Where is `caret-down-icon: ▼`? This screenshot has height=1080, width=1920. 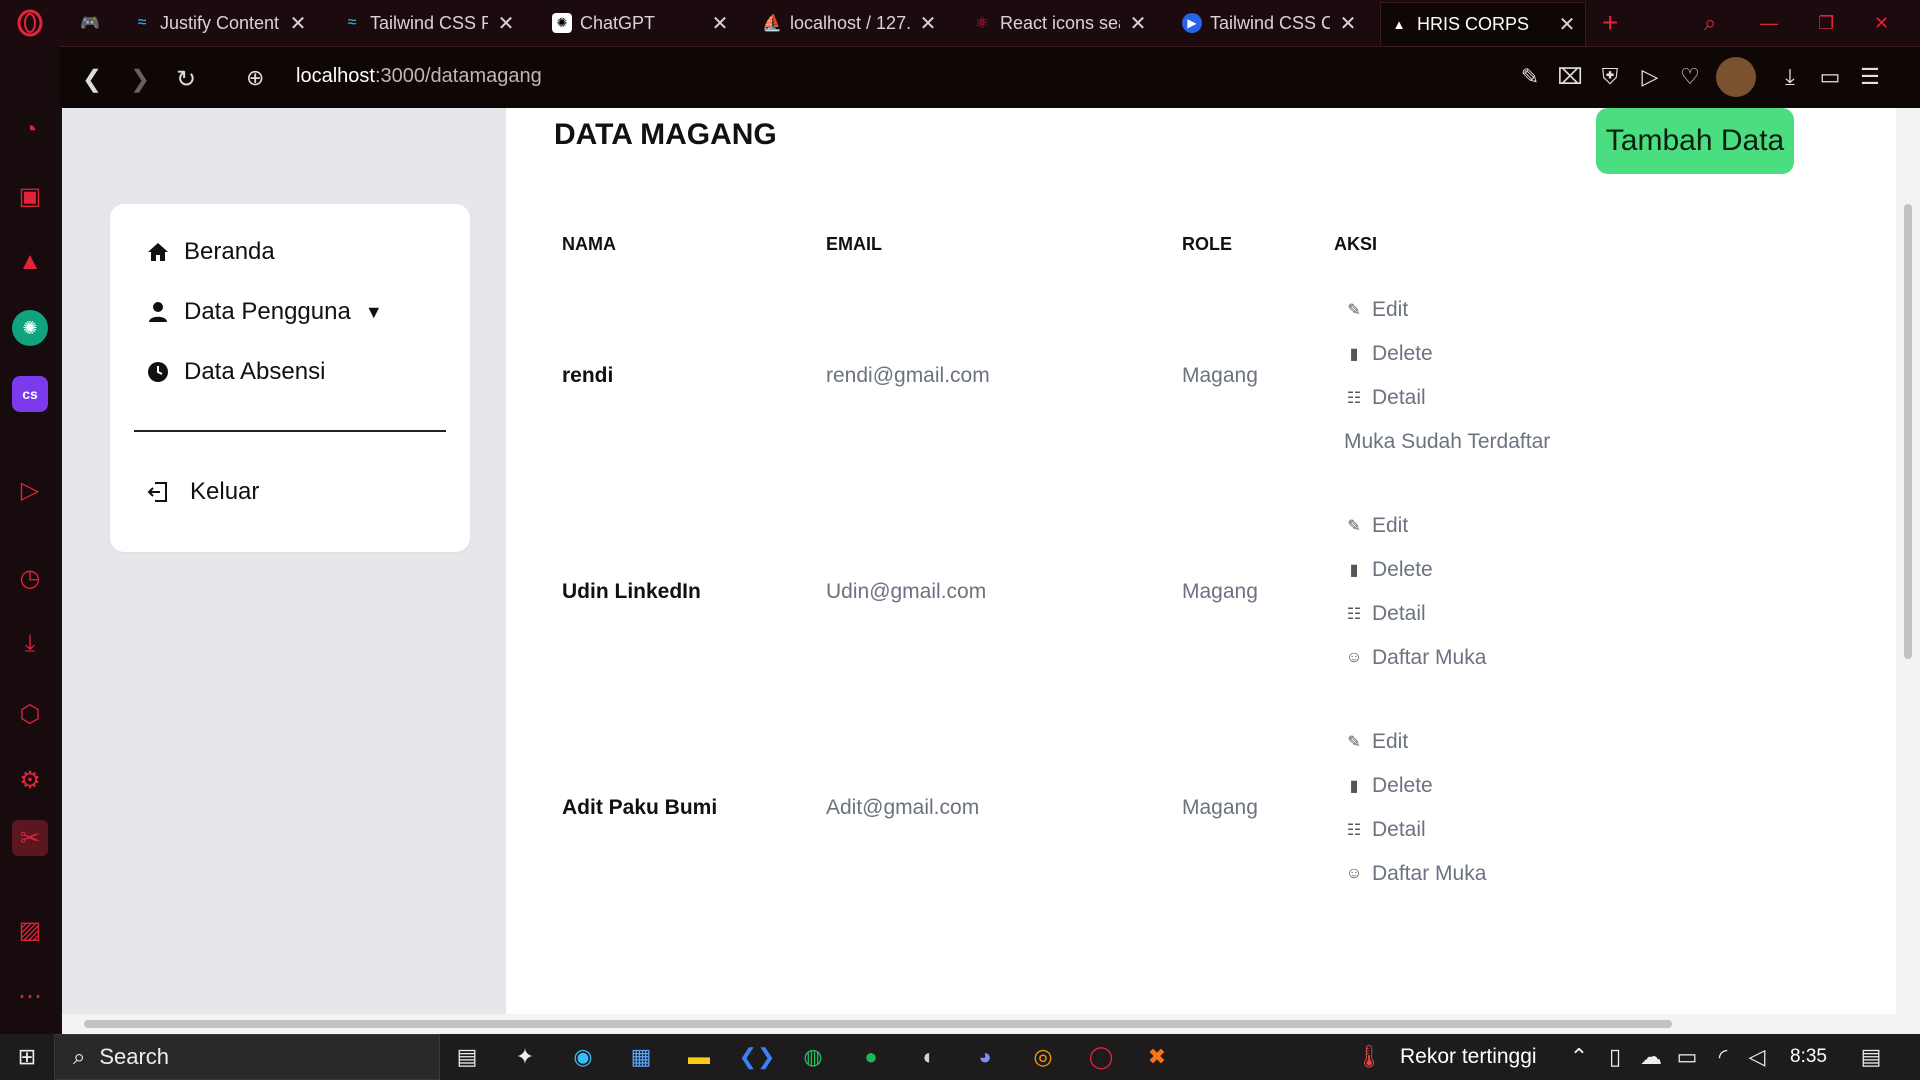
caret-down-icon: ▼ is located at coordinates (374, 312).